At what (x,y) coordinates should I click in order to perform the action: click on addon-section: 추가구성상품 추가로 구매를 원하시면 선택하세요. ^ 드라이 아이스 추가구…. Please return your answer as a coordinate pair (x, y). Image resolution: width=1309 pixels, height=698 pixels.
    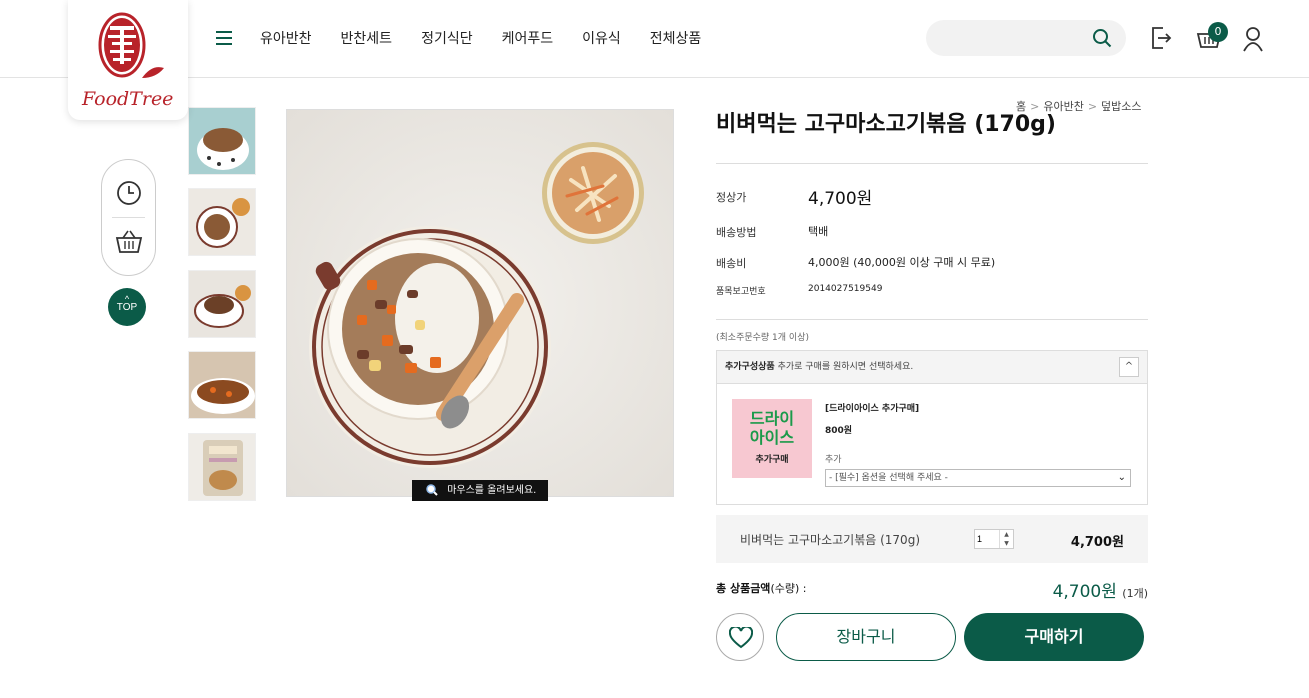
    Looking at the image, I should click on (932, 427).